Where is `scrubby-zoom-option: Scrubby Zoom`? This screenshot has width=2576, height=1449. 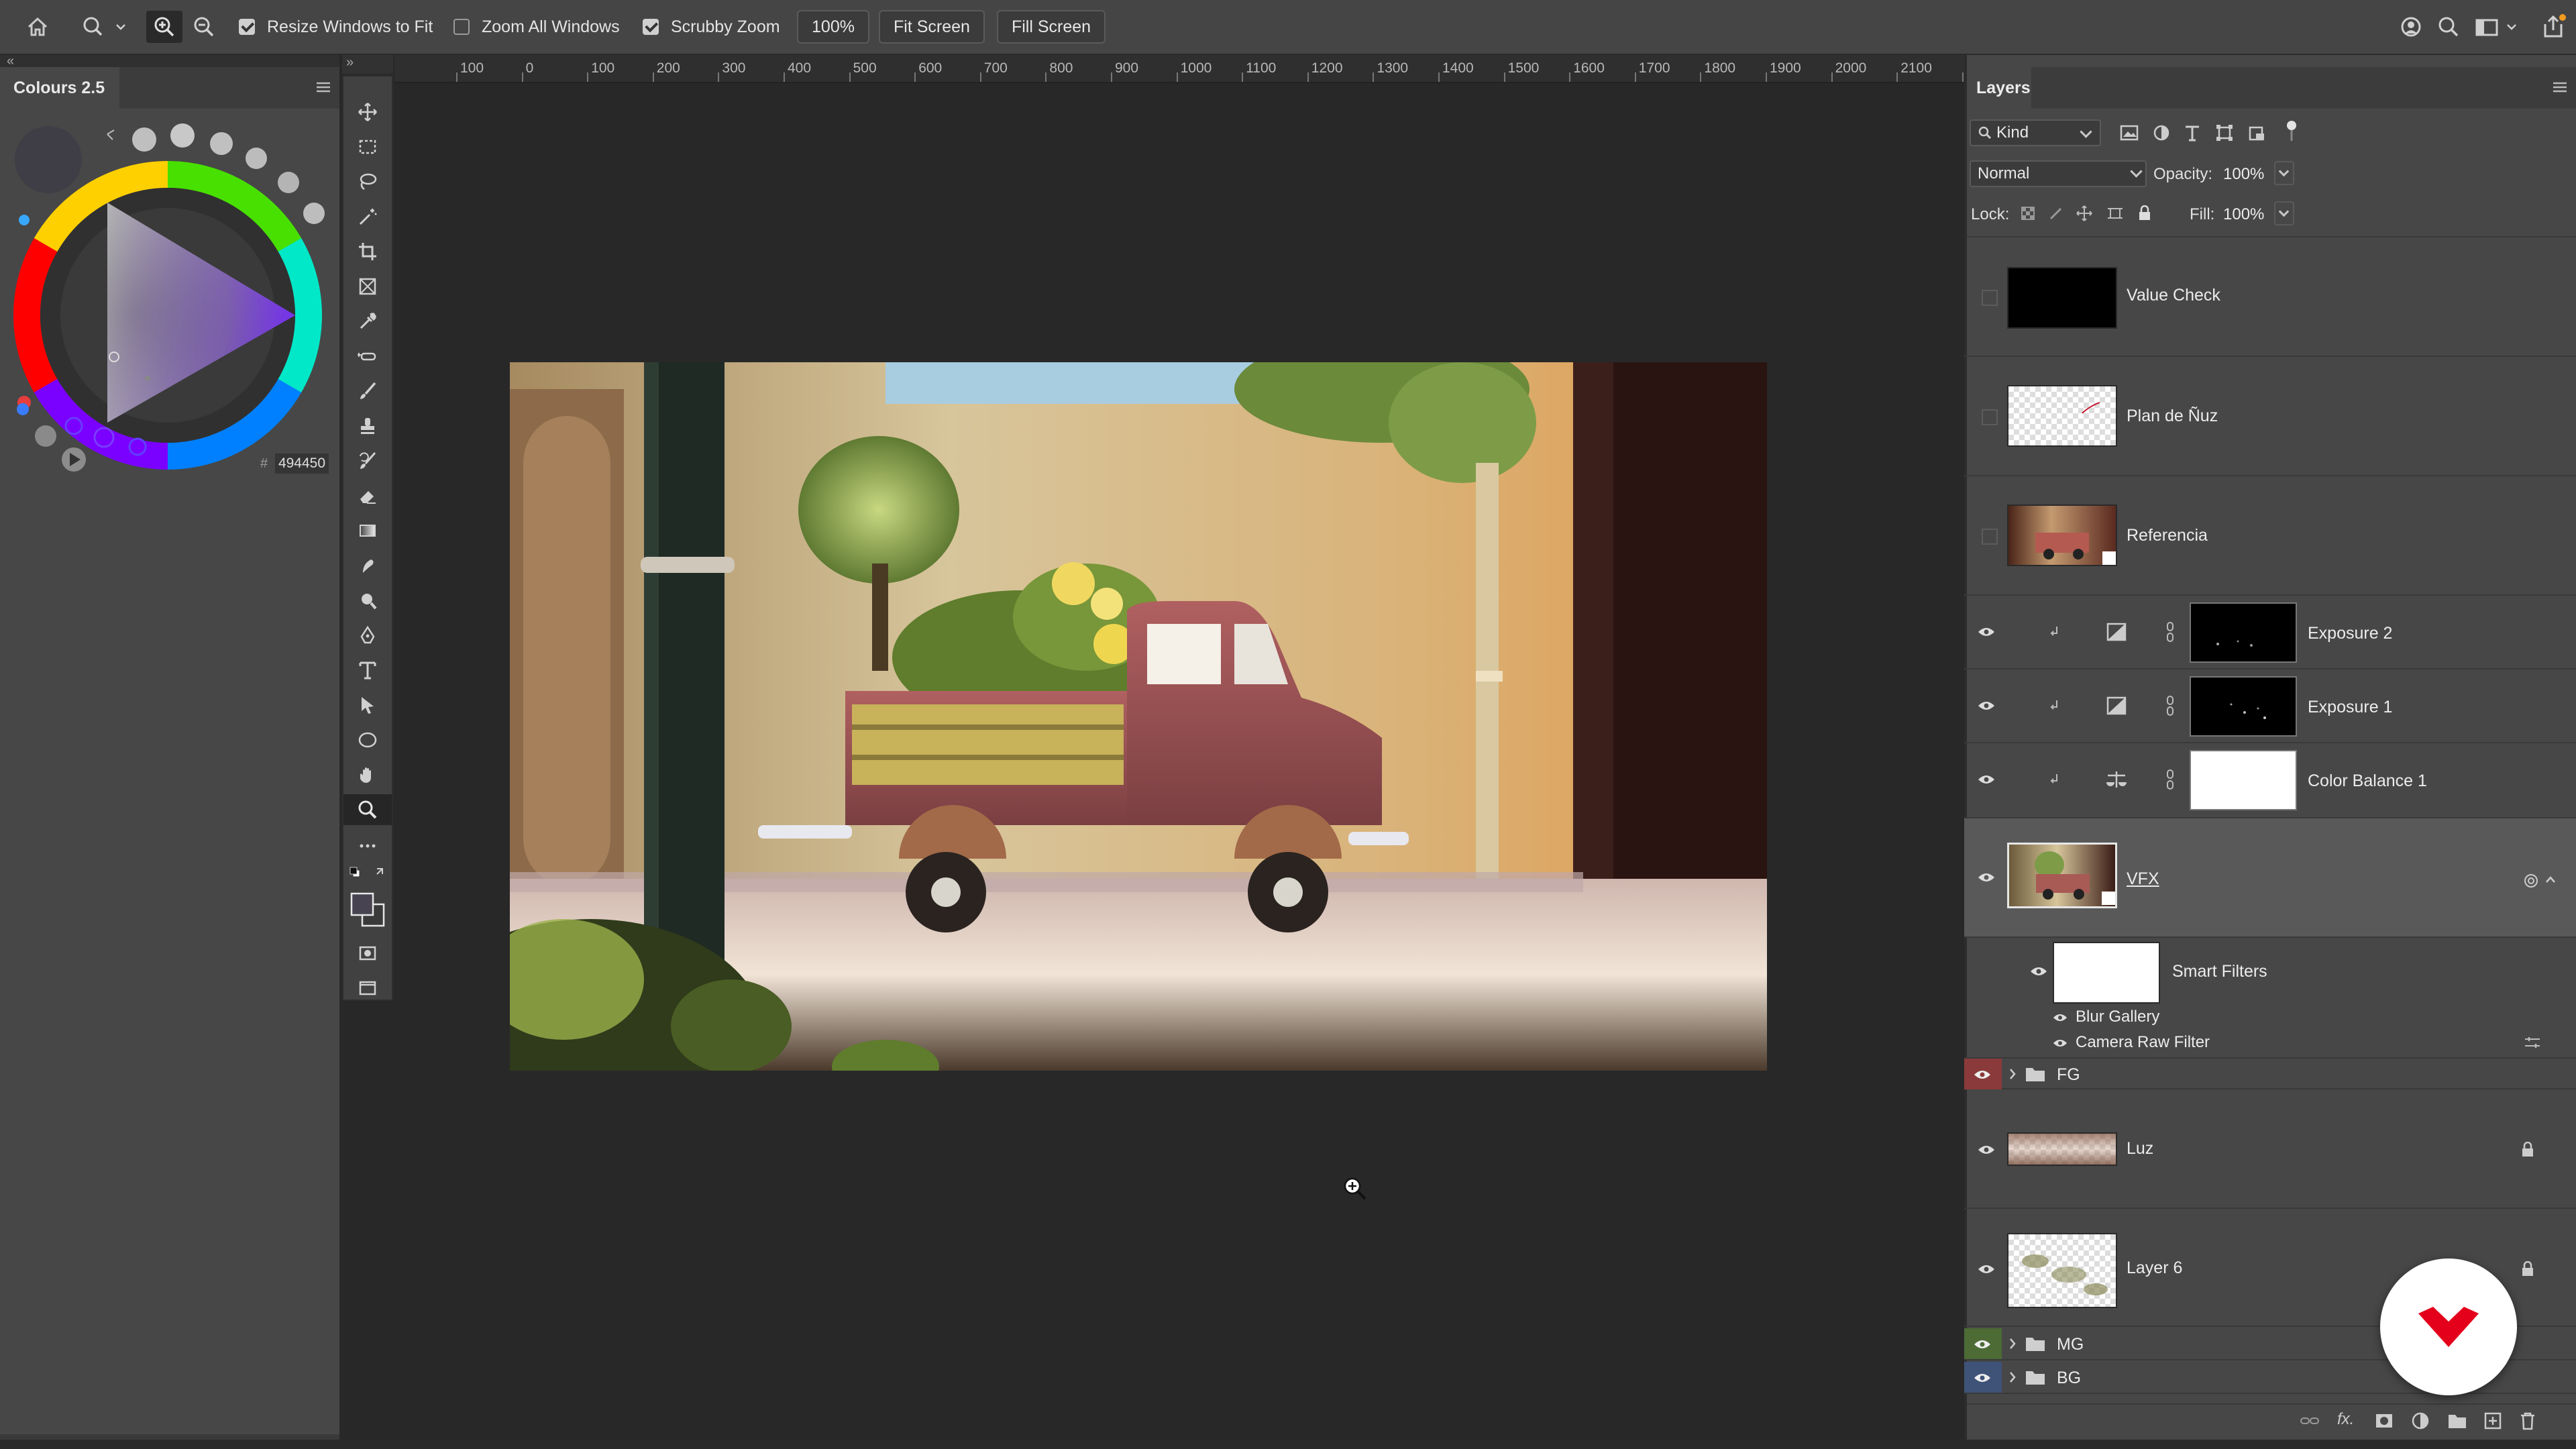
scrubby-zoom-option: Scrubby Zoom is located at coordinates (711, 27).